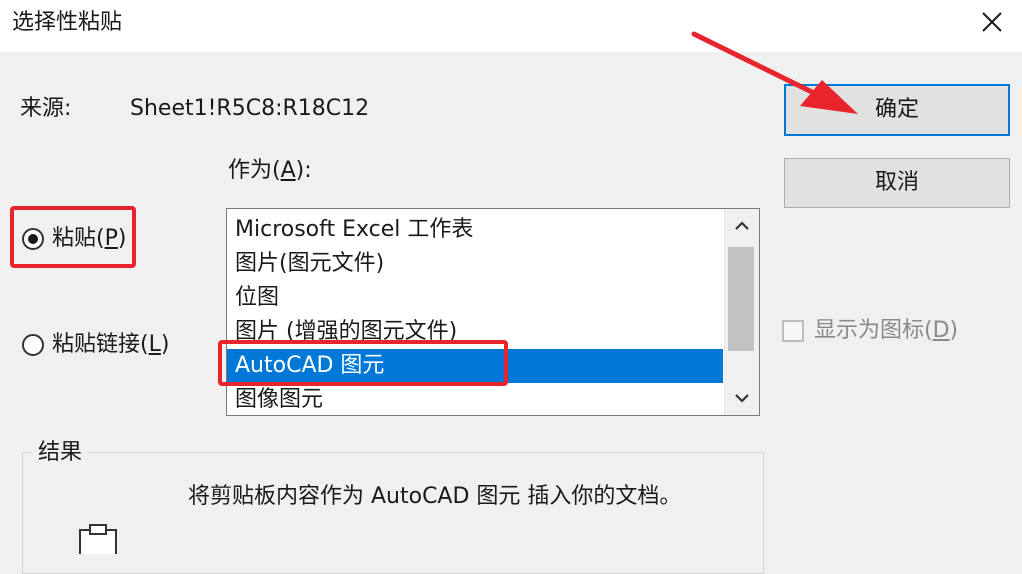 This screenshot has height=574, width=1022. I want to click on dialog-title: 选择性粘贴, so click(67, 22).